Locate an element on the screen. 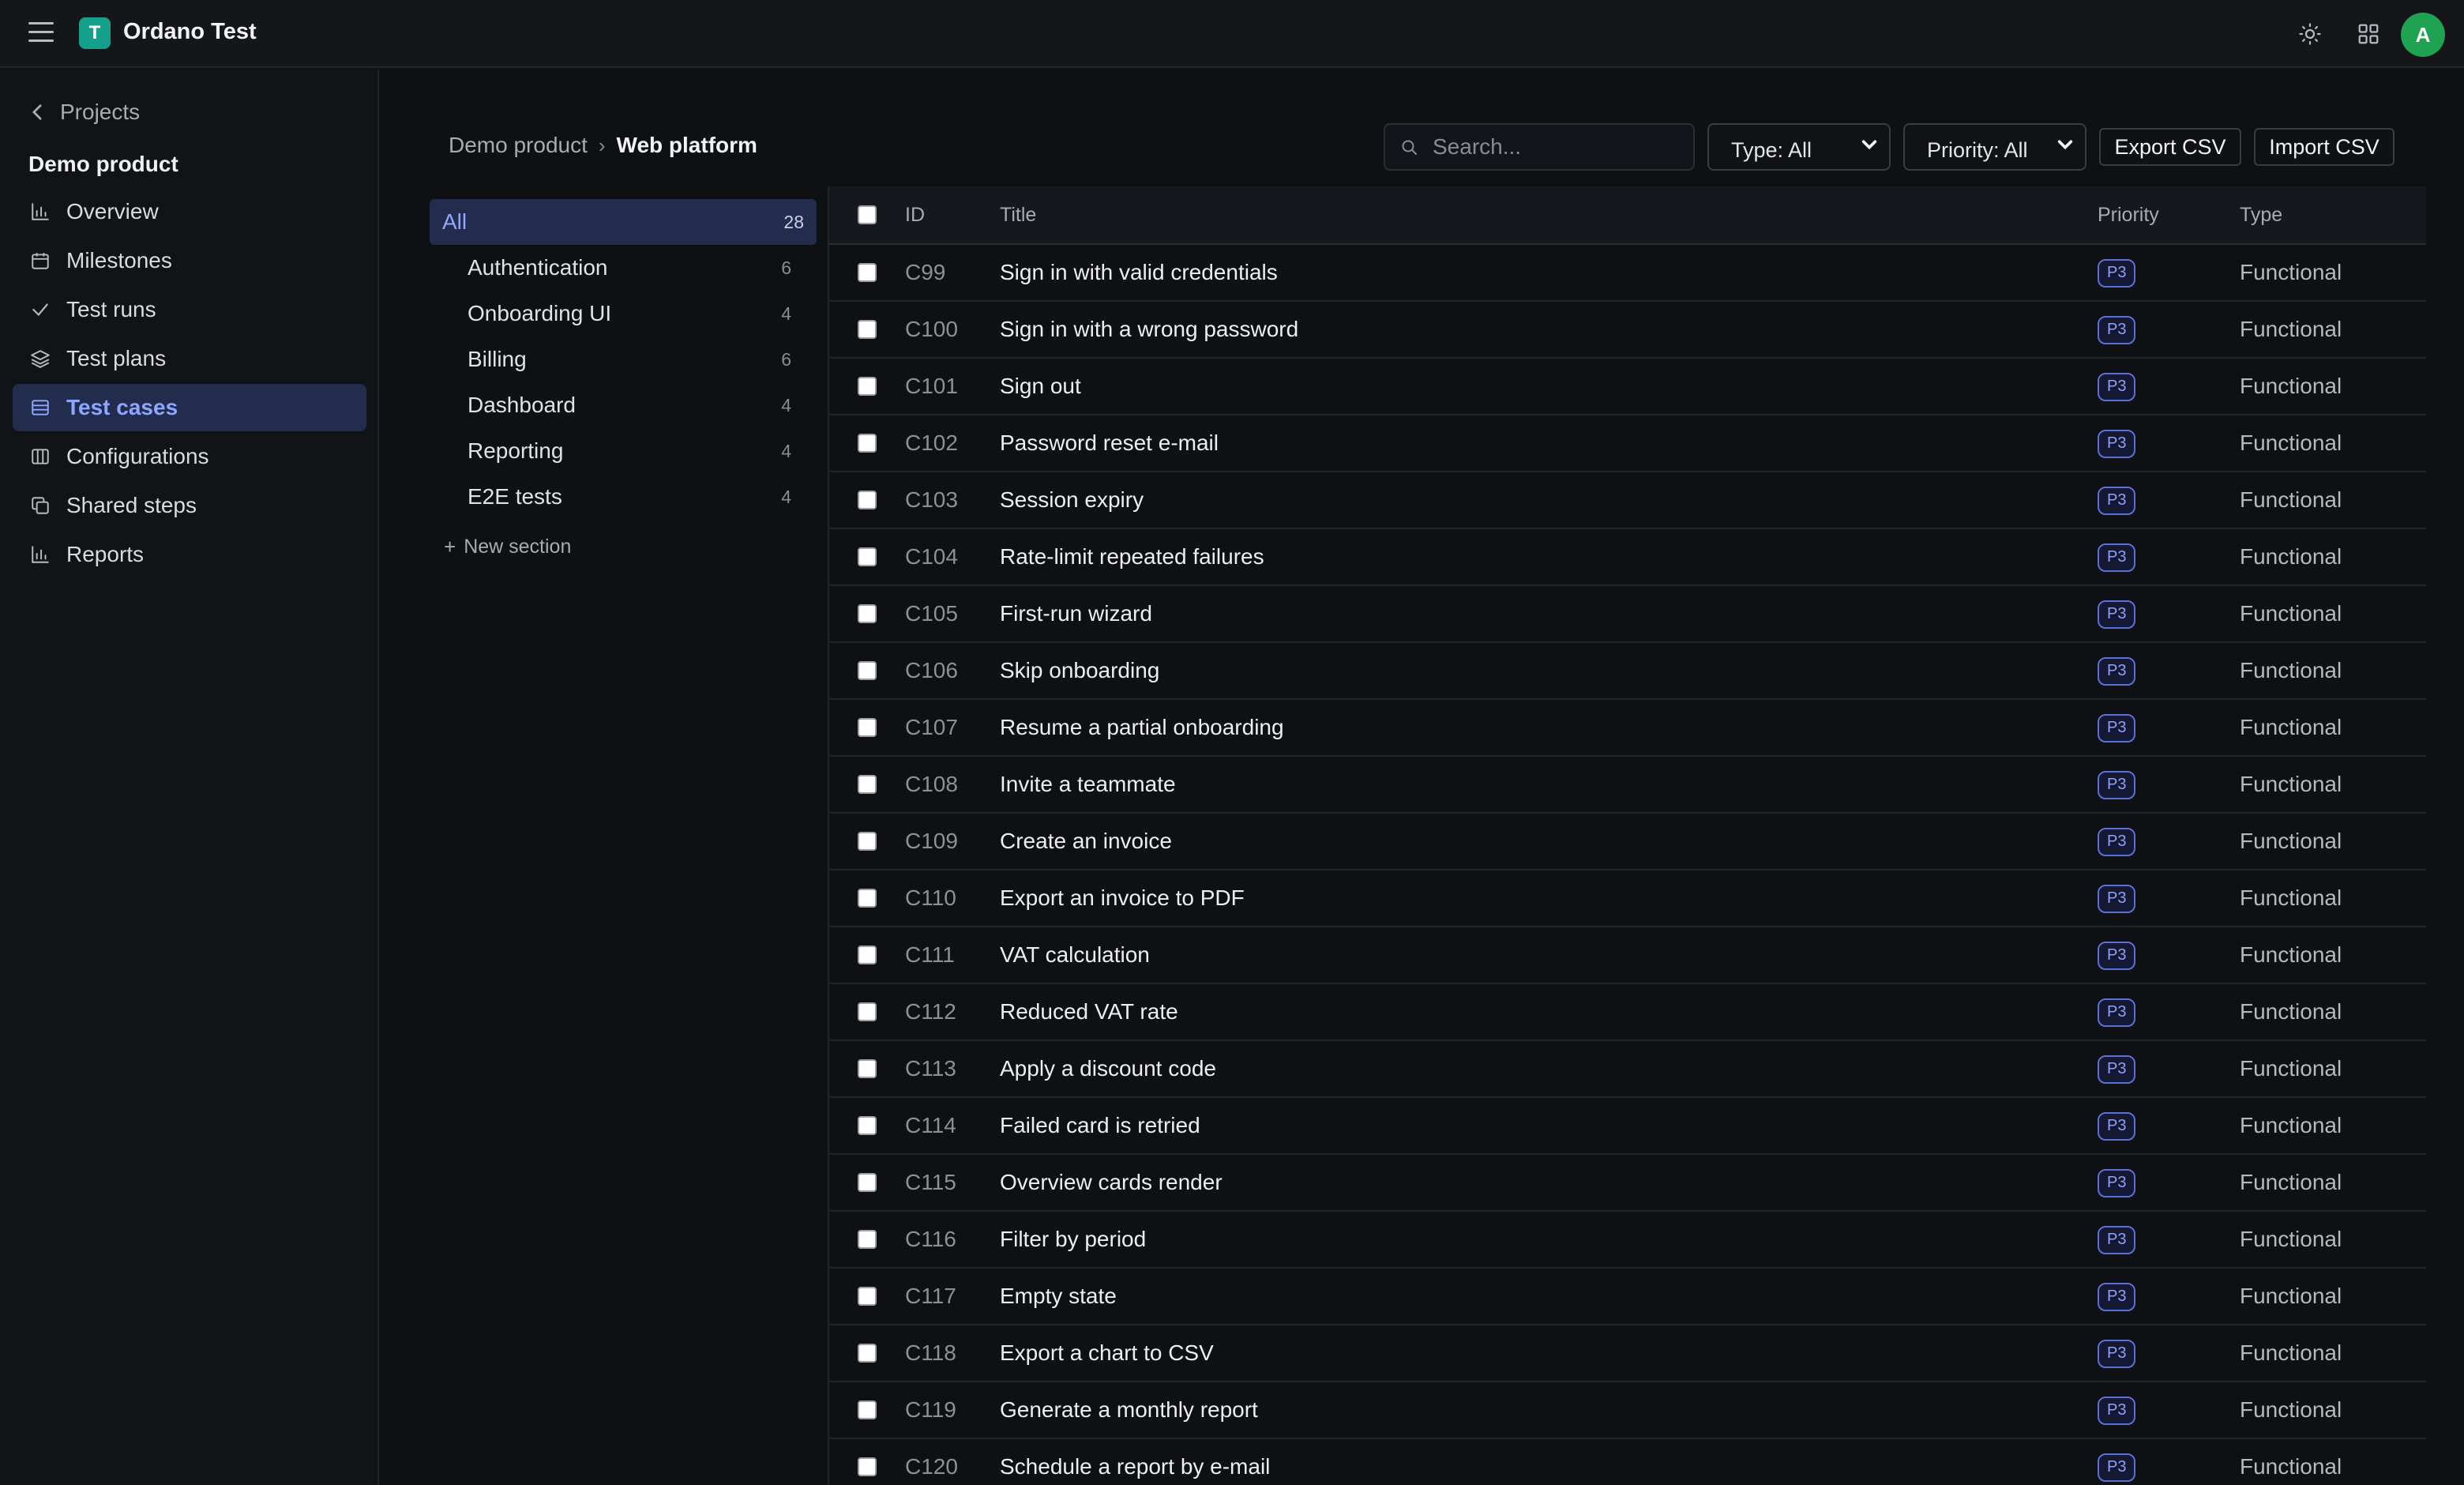 The height and width of the screenshot is (1485, 2464). table-row: C113 Apply a discount code P3 Functional is located at coordinates (1627, 1069).